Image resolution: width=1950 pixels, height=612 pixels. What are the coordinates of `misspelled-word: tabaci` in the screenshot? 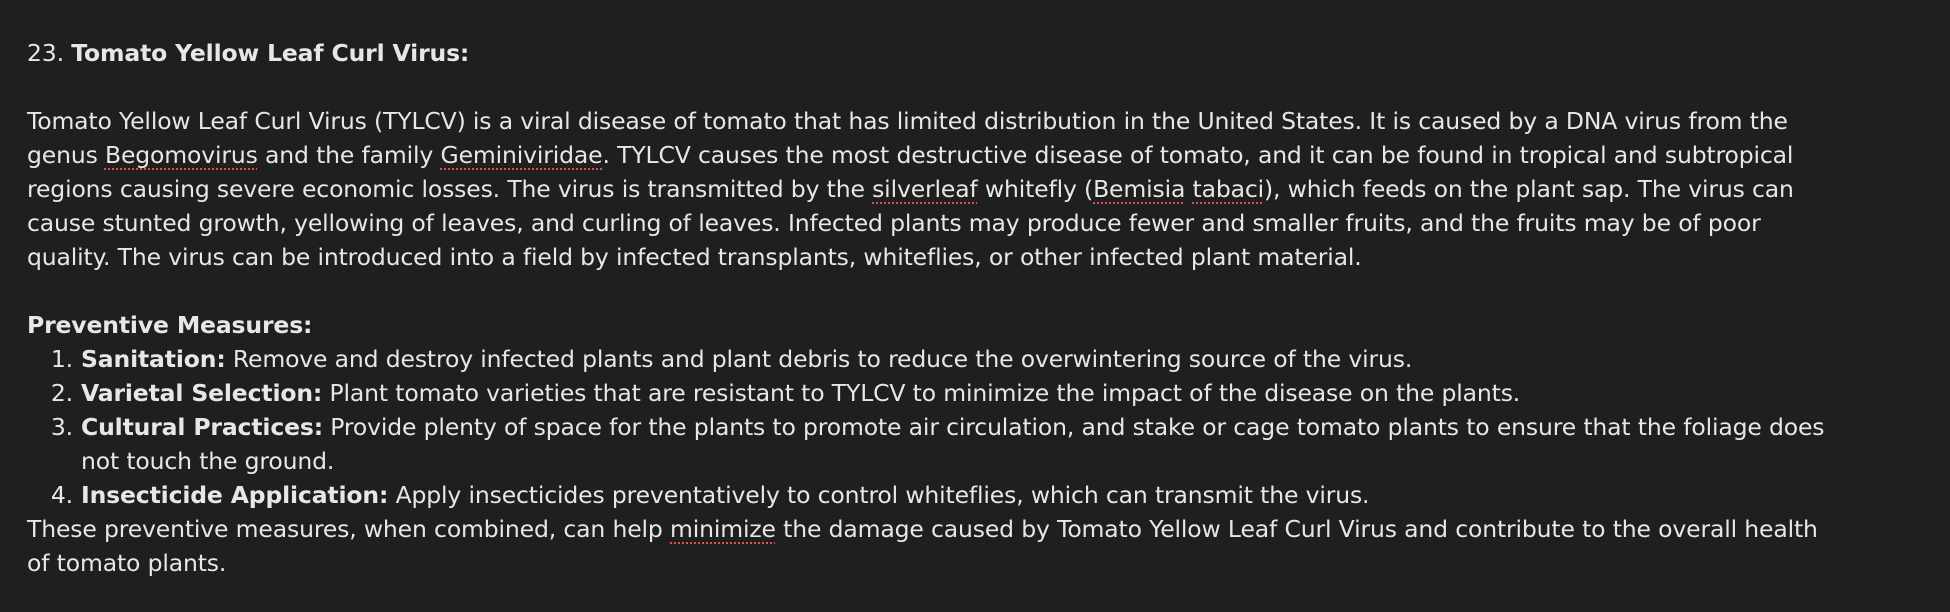 It's located at (1229, 189).